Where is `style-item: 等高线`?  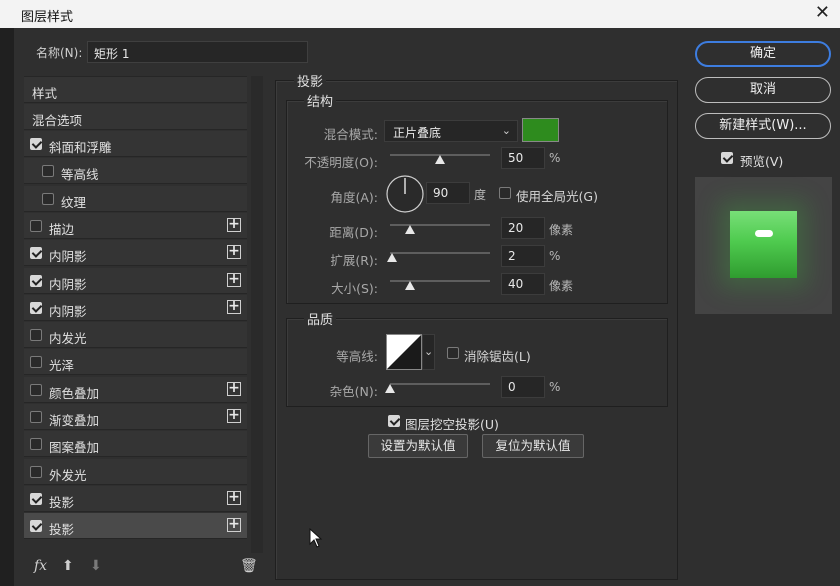 style-item: 等高线 is located at coordinates (135, 171).